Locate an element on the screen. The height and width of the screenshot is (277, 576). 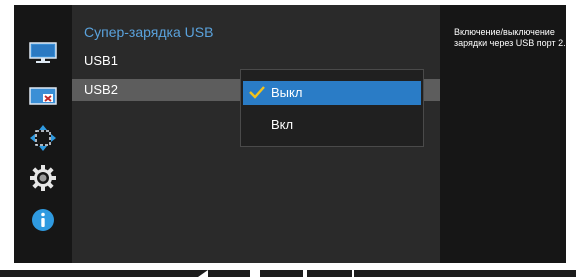
page-title: Супер-зарядка USB is located at coordinates (149, 32).